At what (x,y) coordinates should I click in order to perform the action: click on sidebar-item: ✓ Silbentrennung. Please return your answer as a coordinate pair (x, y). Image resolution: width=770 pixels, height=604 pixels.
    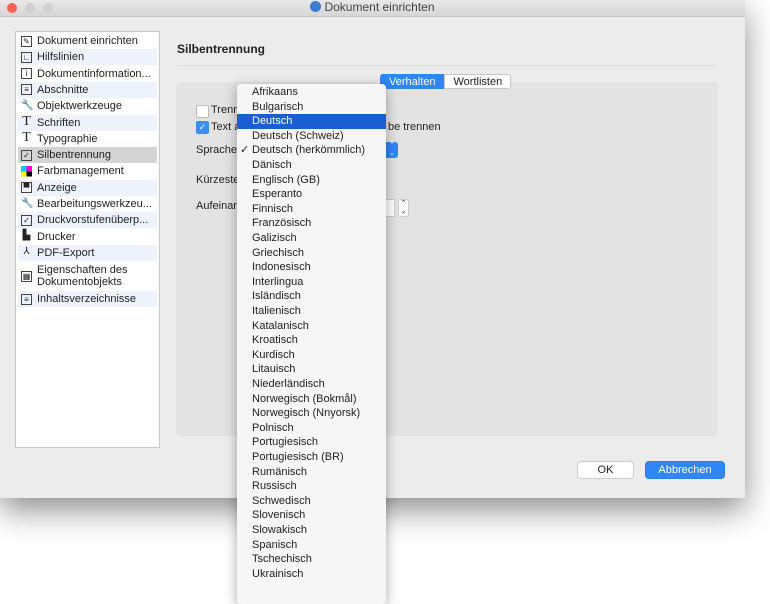
    Looking at the image, I should click on (87, 155).